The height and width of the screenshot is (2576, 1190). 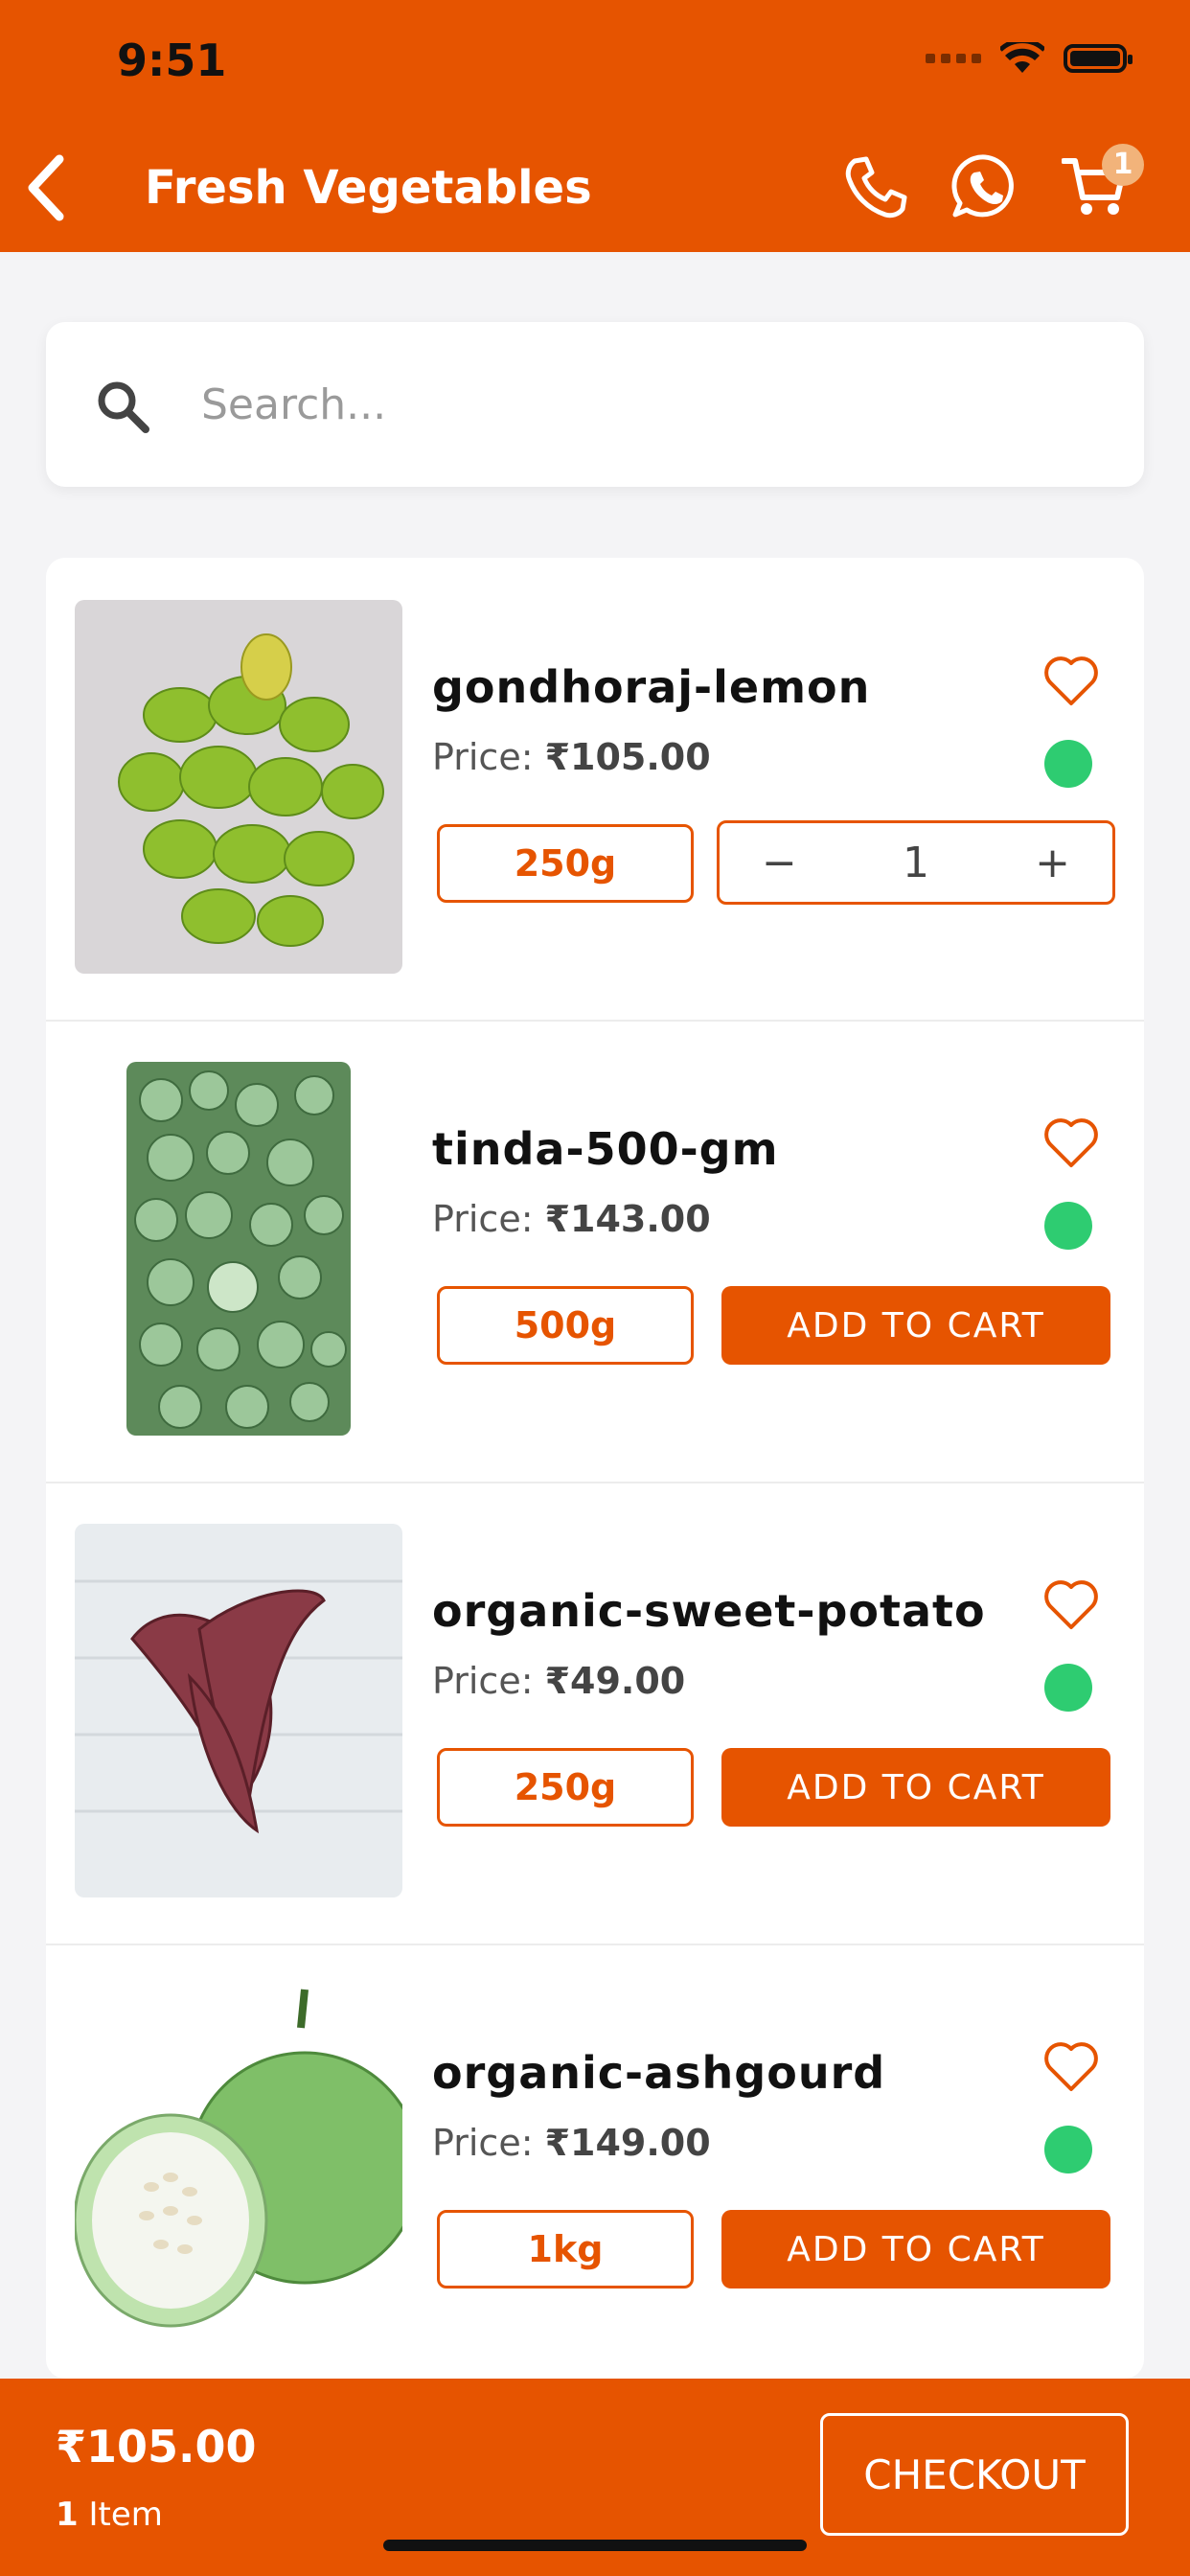 What do you see at coordinates (238, 1249) in the screenshot?
I see `product-image-tinda` at bounding box center [238, 1249].